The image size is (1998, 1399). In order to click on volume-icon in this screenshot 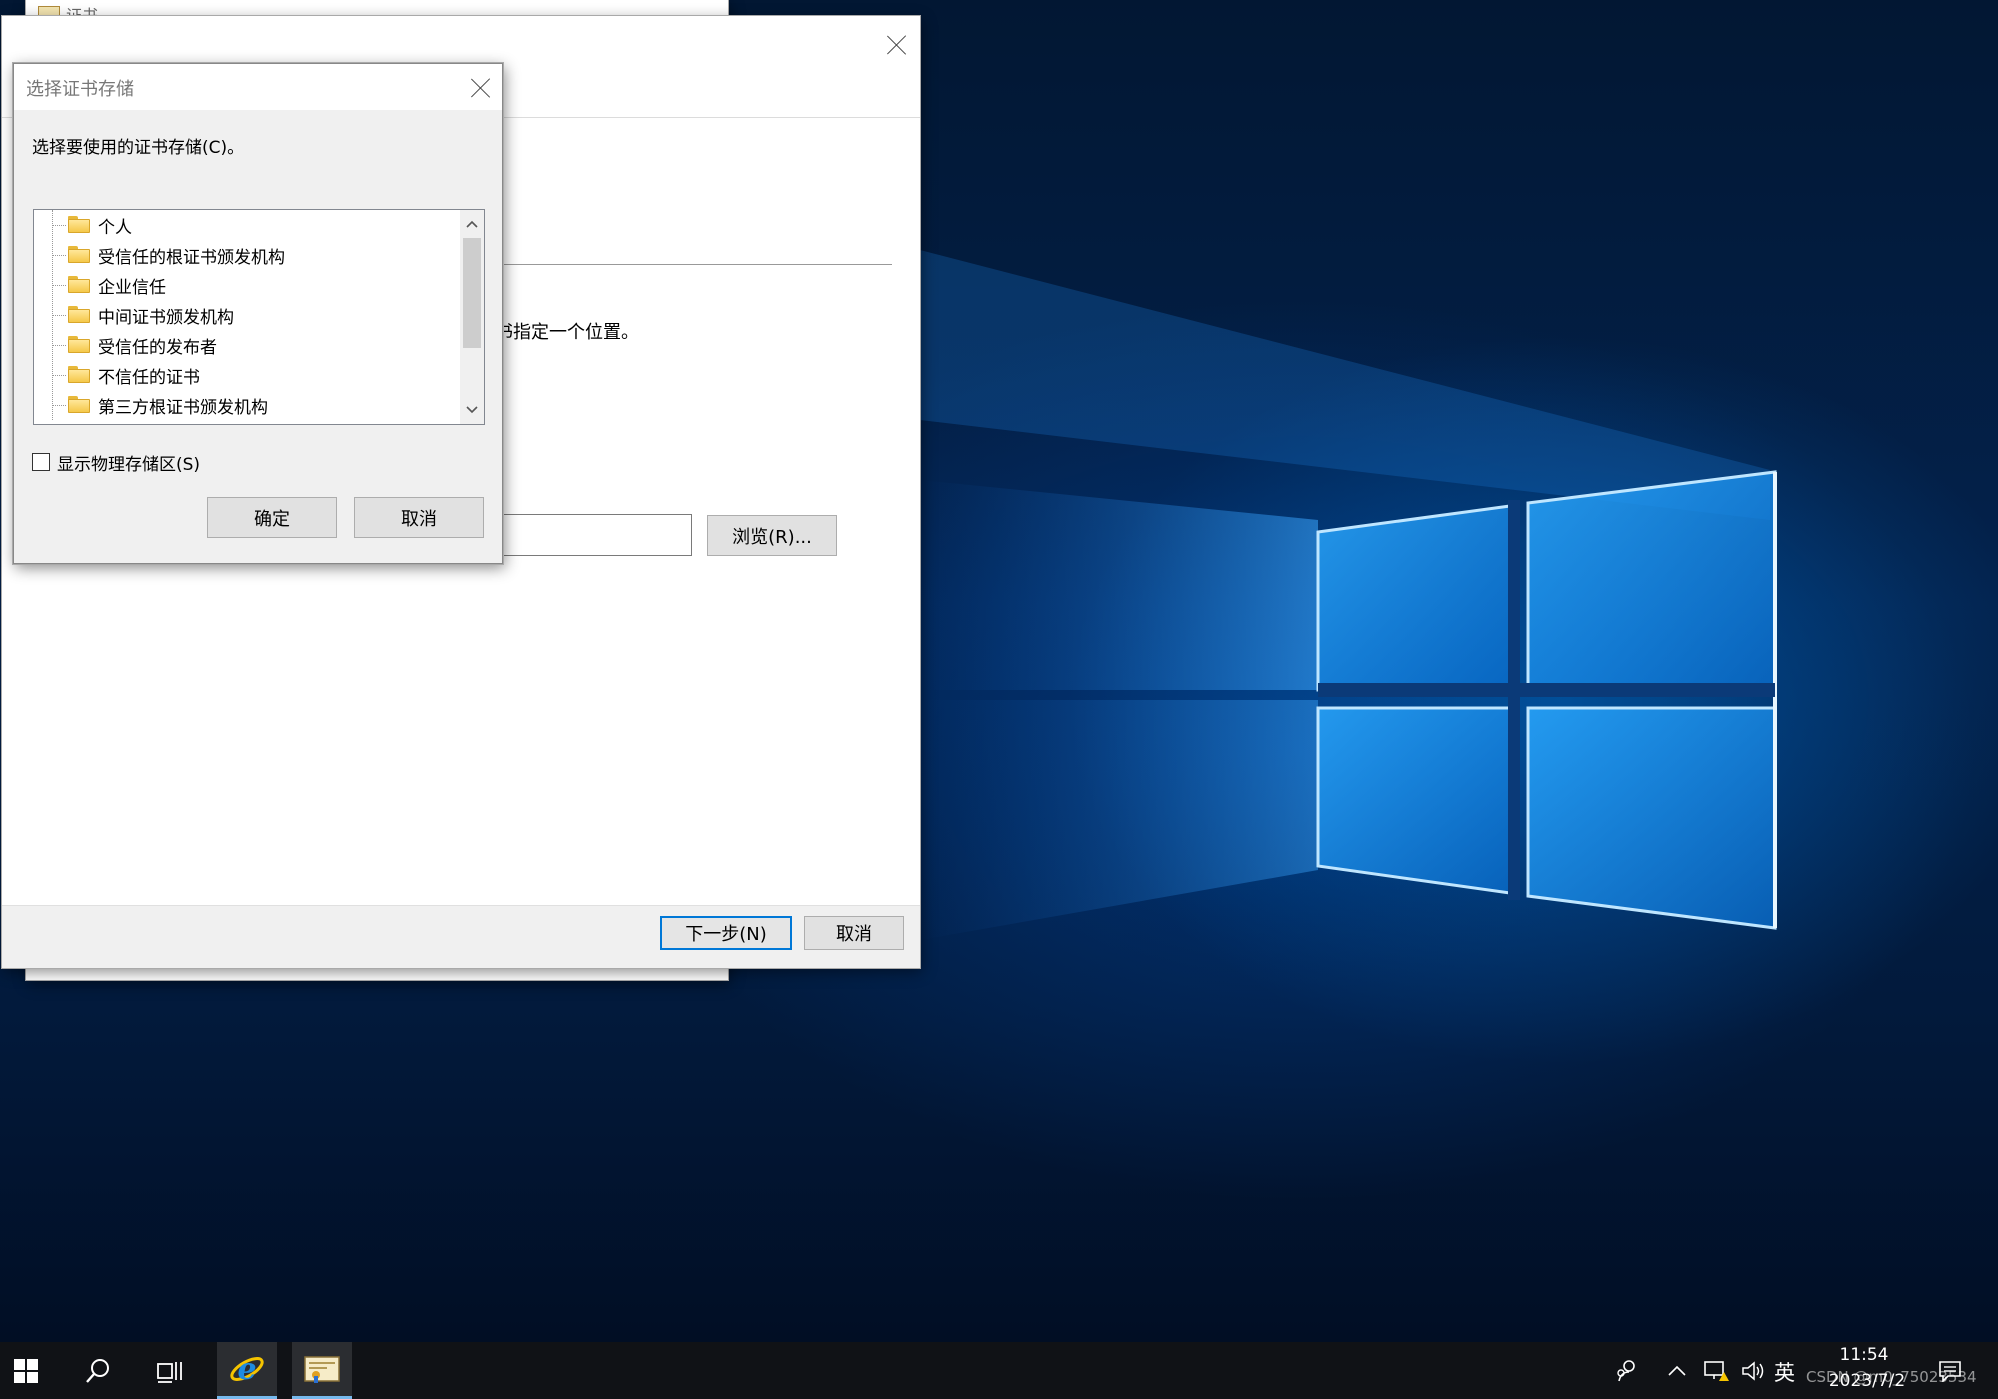, I will do `click(1753, 1370)`.